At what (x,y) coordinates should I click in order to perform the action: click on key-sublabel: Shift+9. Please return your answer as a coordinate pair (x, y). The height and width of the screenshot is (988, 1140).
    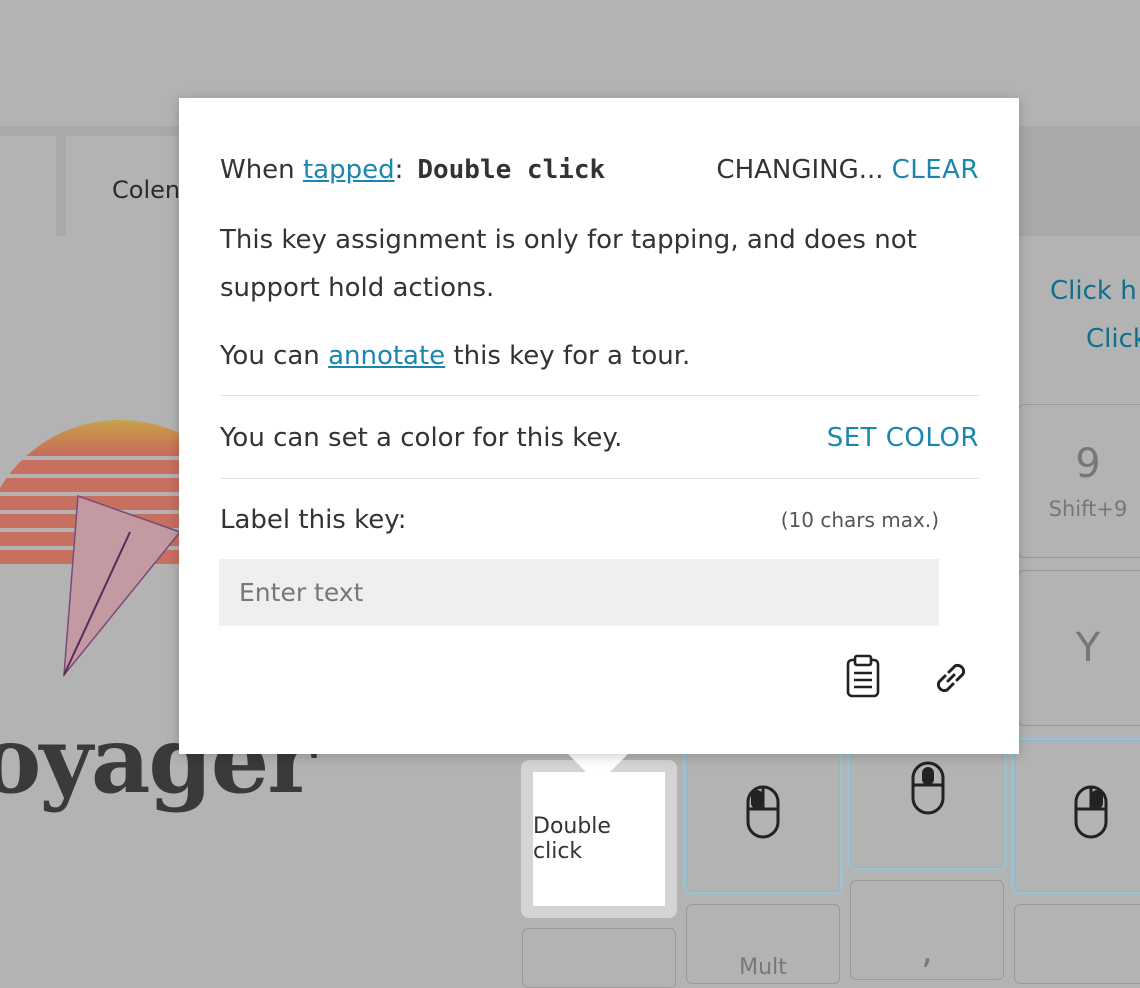
    Looking at the image, I should click on (1088, 509).